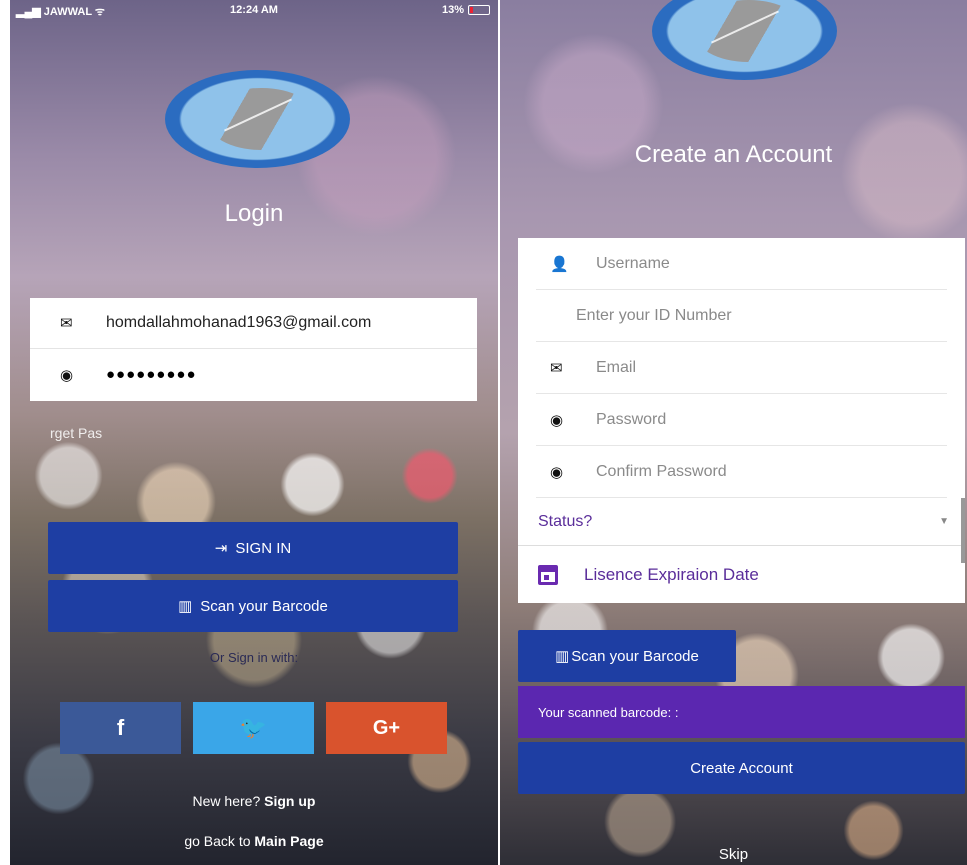 The height and width of the screenshot is (865, 967). I want to click on forgot-password-link: rget Pas, so click(76, 433).